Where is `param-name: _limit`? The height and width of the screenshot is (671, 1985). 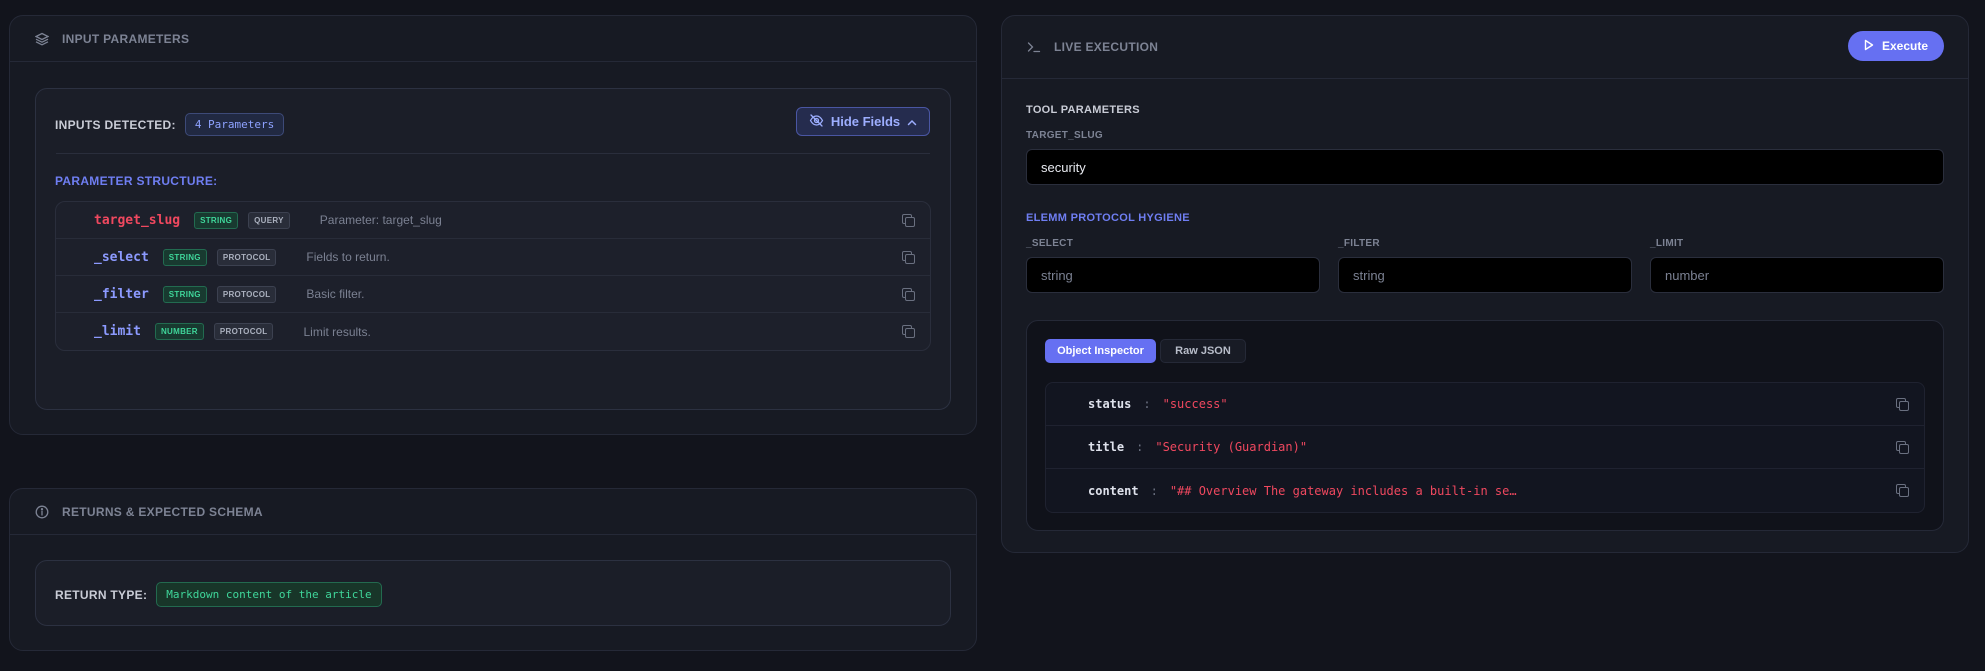 param-name: _limit is located at coordinates (117, 331).